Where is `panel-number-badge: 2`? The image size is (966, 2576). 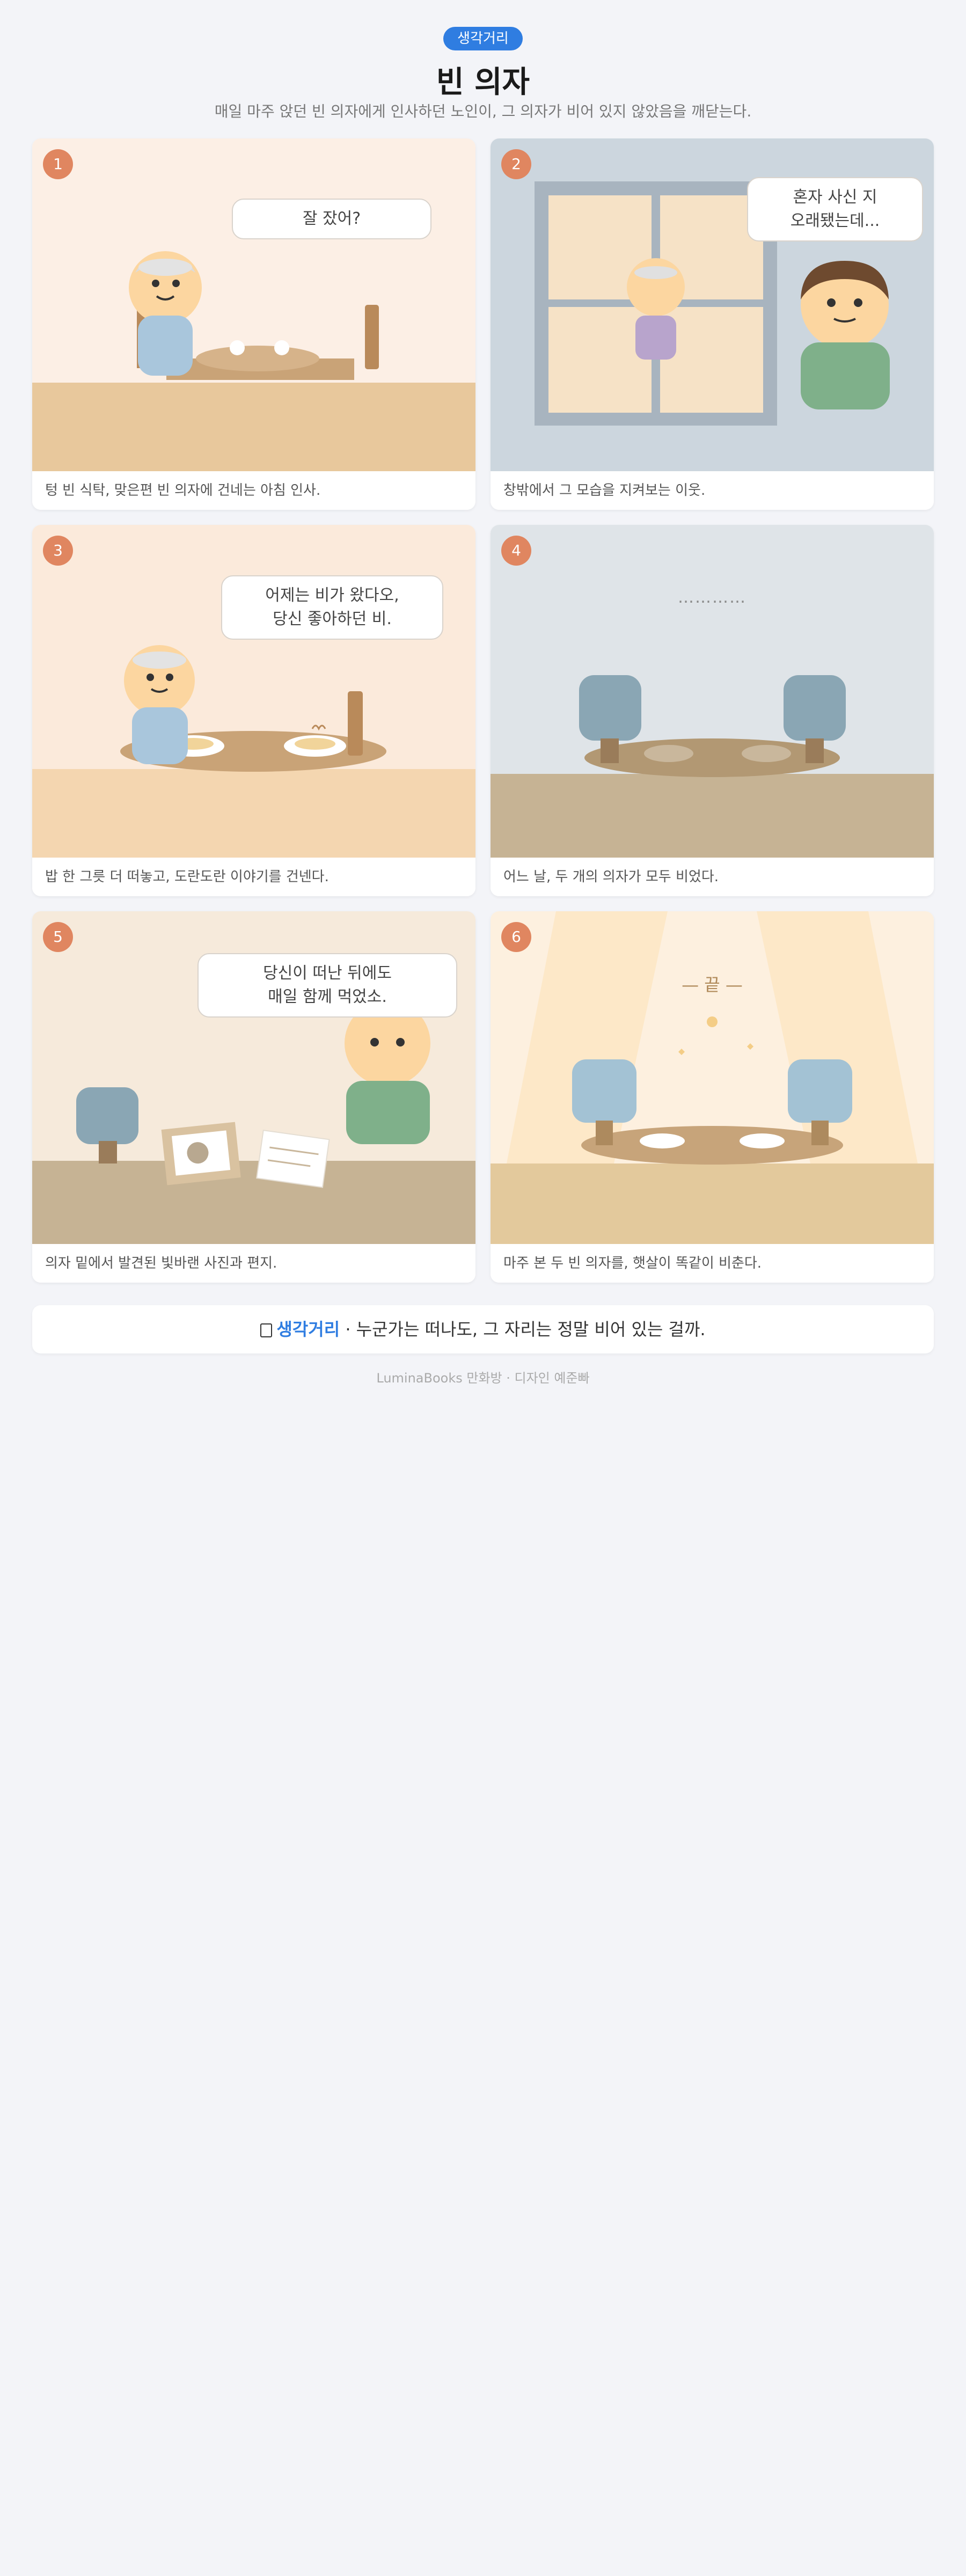 panel-number-badge: 2 is located at coordinates (516, 164).